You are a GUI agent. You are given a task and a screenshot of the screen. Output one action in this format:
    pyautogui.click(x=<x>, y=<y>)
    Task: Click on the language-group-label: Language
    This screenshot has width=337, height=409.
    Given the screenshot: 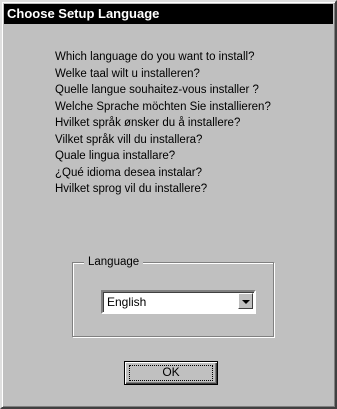 What is the action you would take?
    pyautogui.click(x=114, y=262)
    